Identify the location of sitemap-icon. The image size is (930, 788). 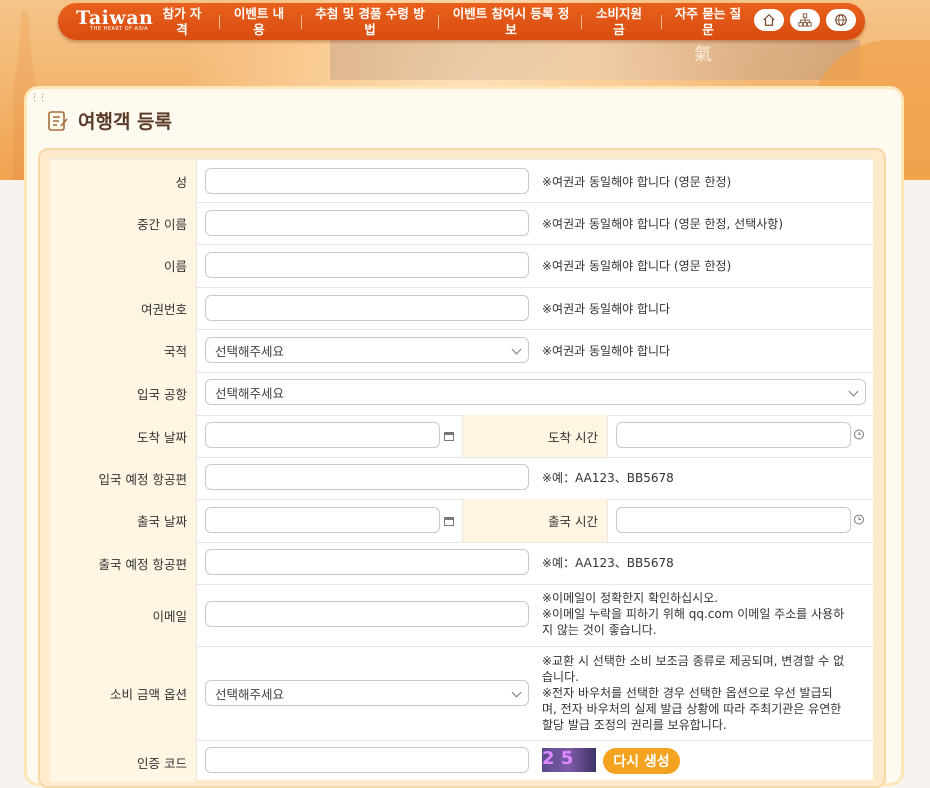
(805, 20).